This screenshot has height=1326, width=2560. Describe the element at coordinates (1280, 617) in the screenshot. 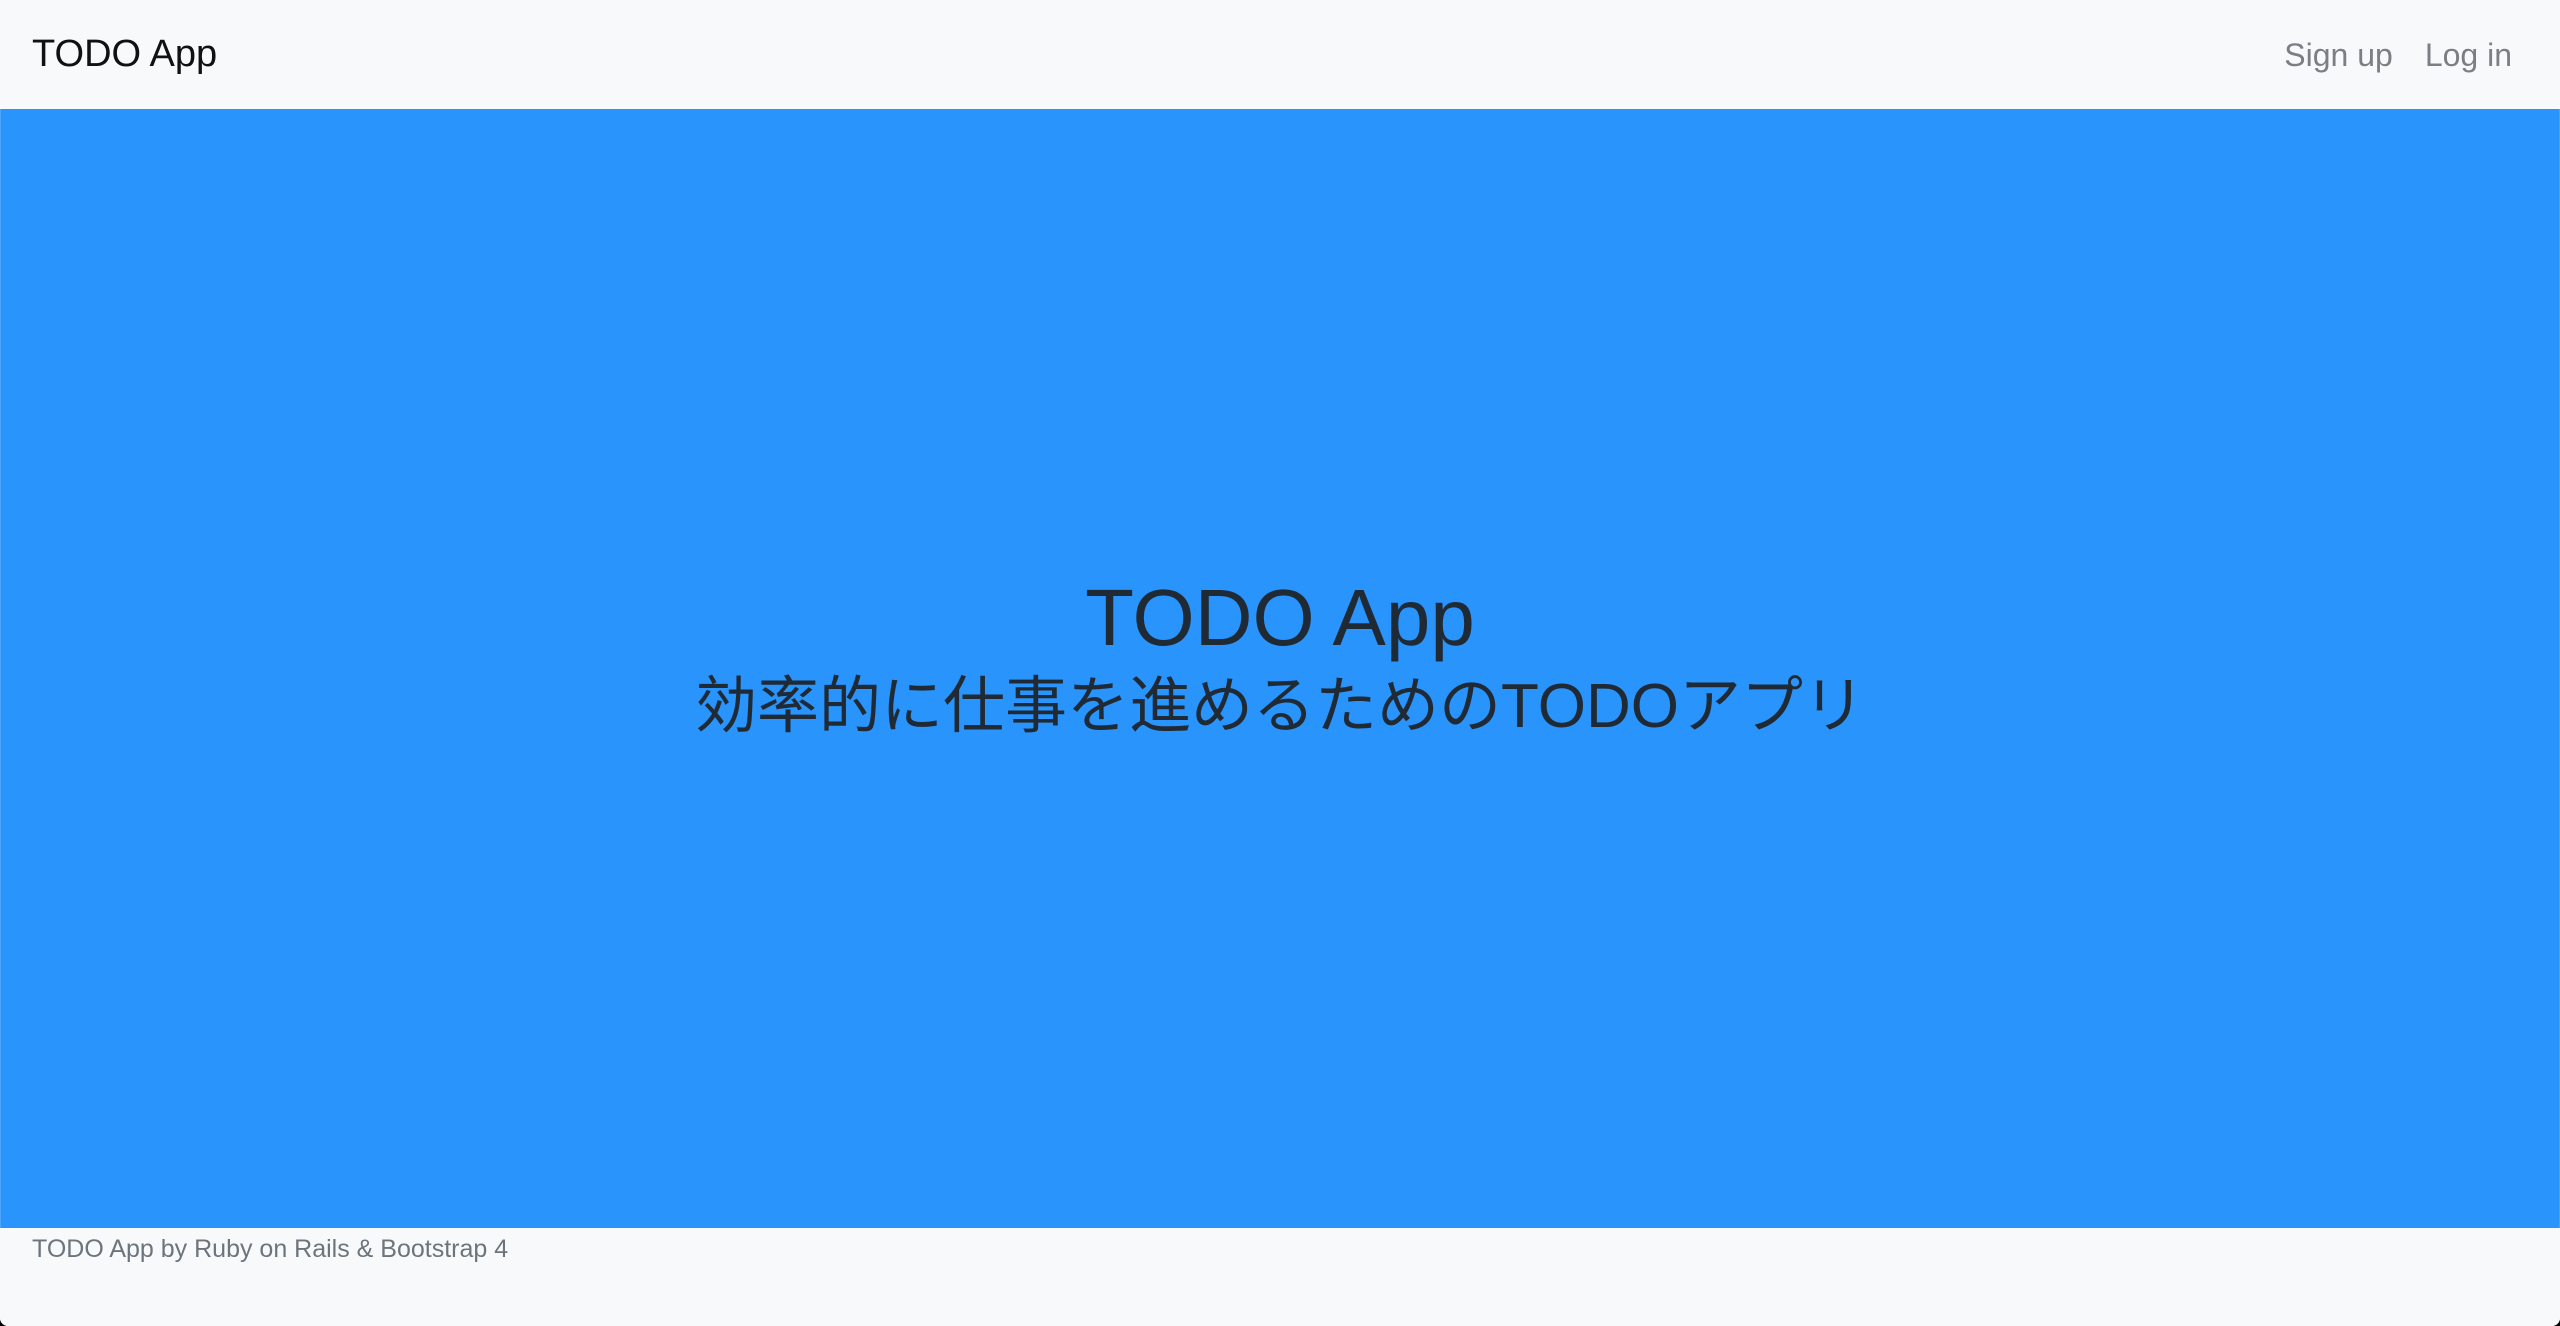

I see `hero-title: TODO App` at that location.